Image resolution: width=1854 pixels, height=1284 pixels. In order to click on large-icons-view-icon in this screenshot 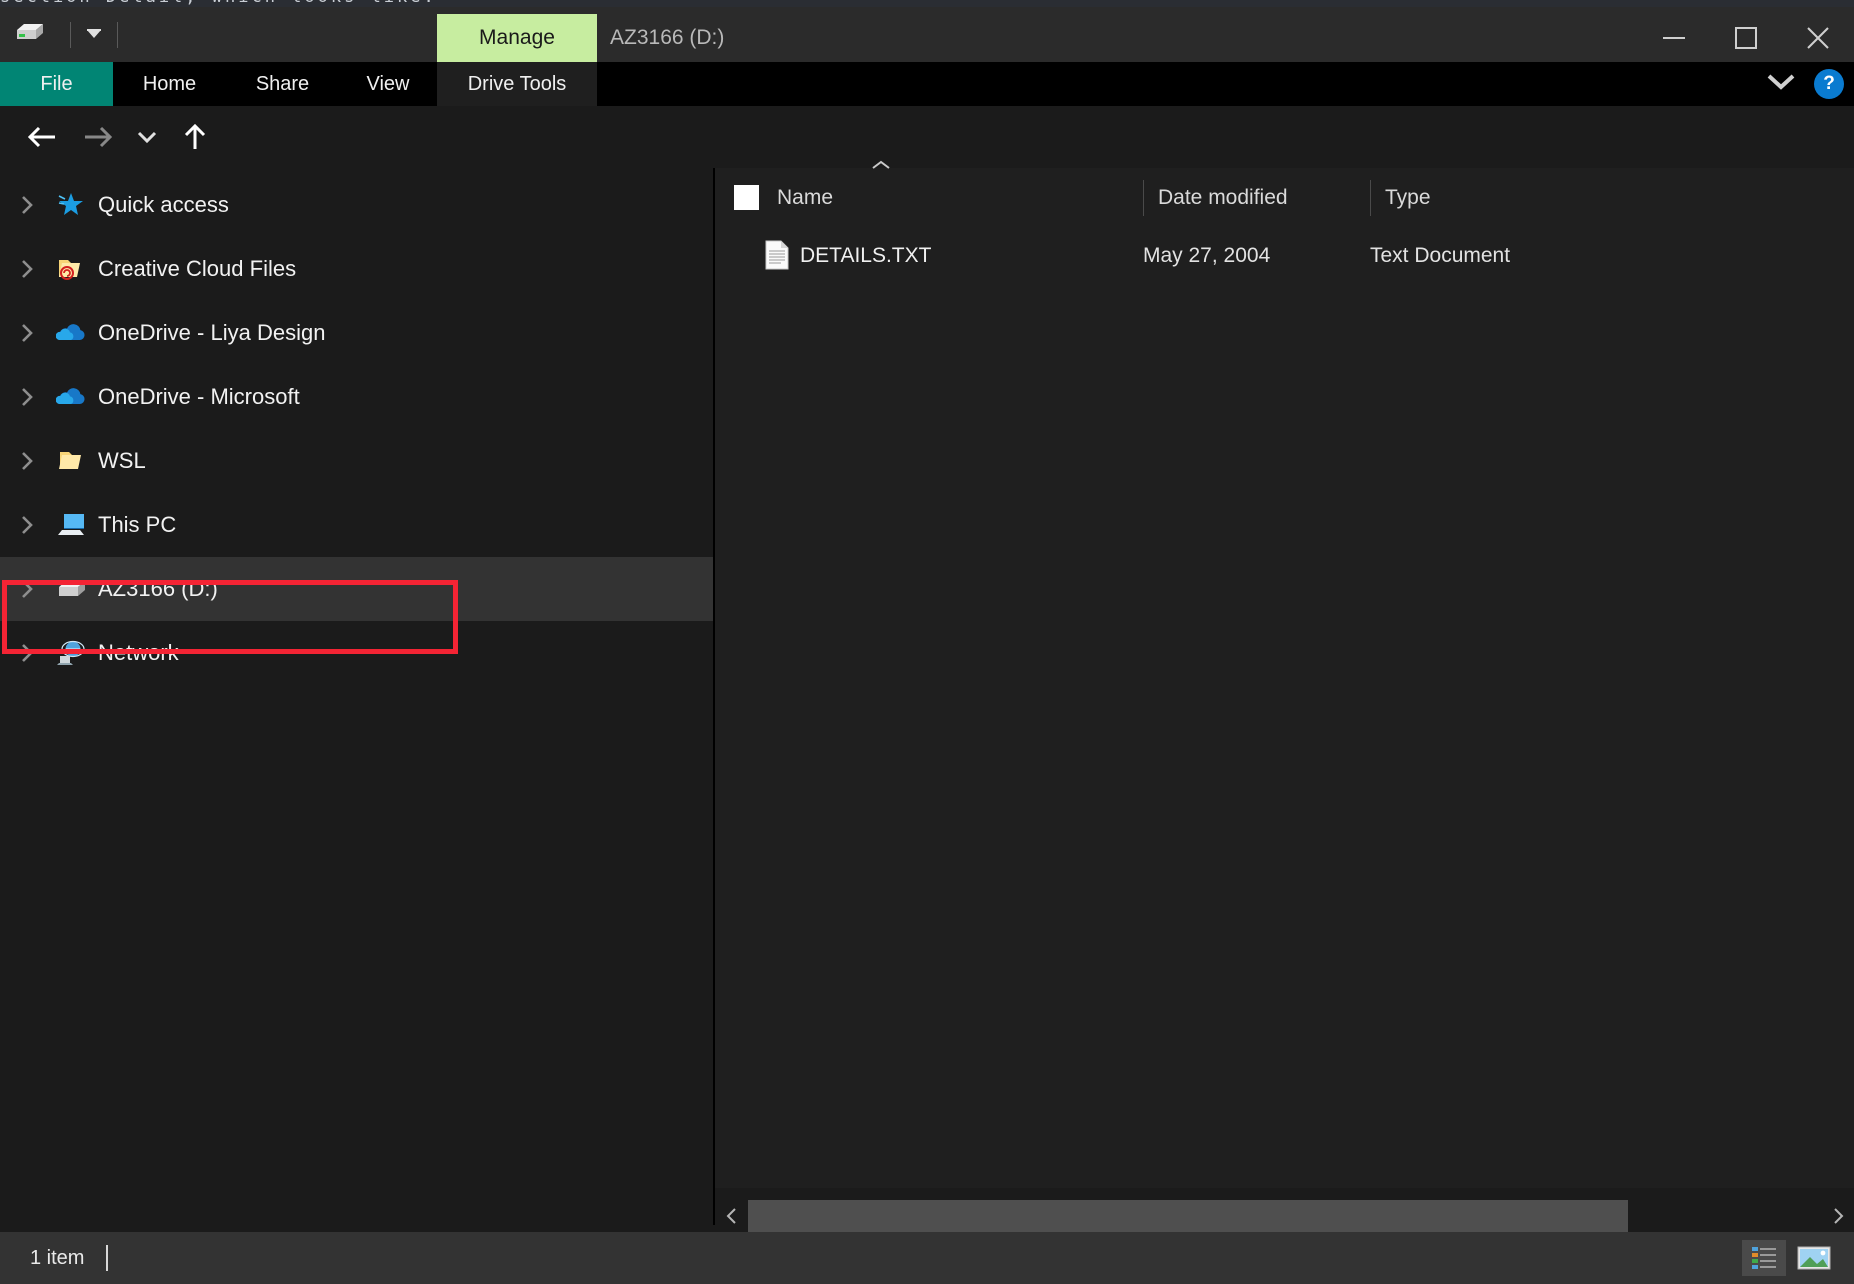, I will do `click(1814, 1258)`.